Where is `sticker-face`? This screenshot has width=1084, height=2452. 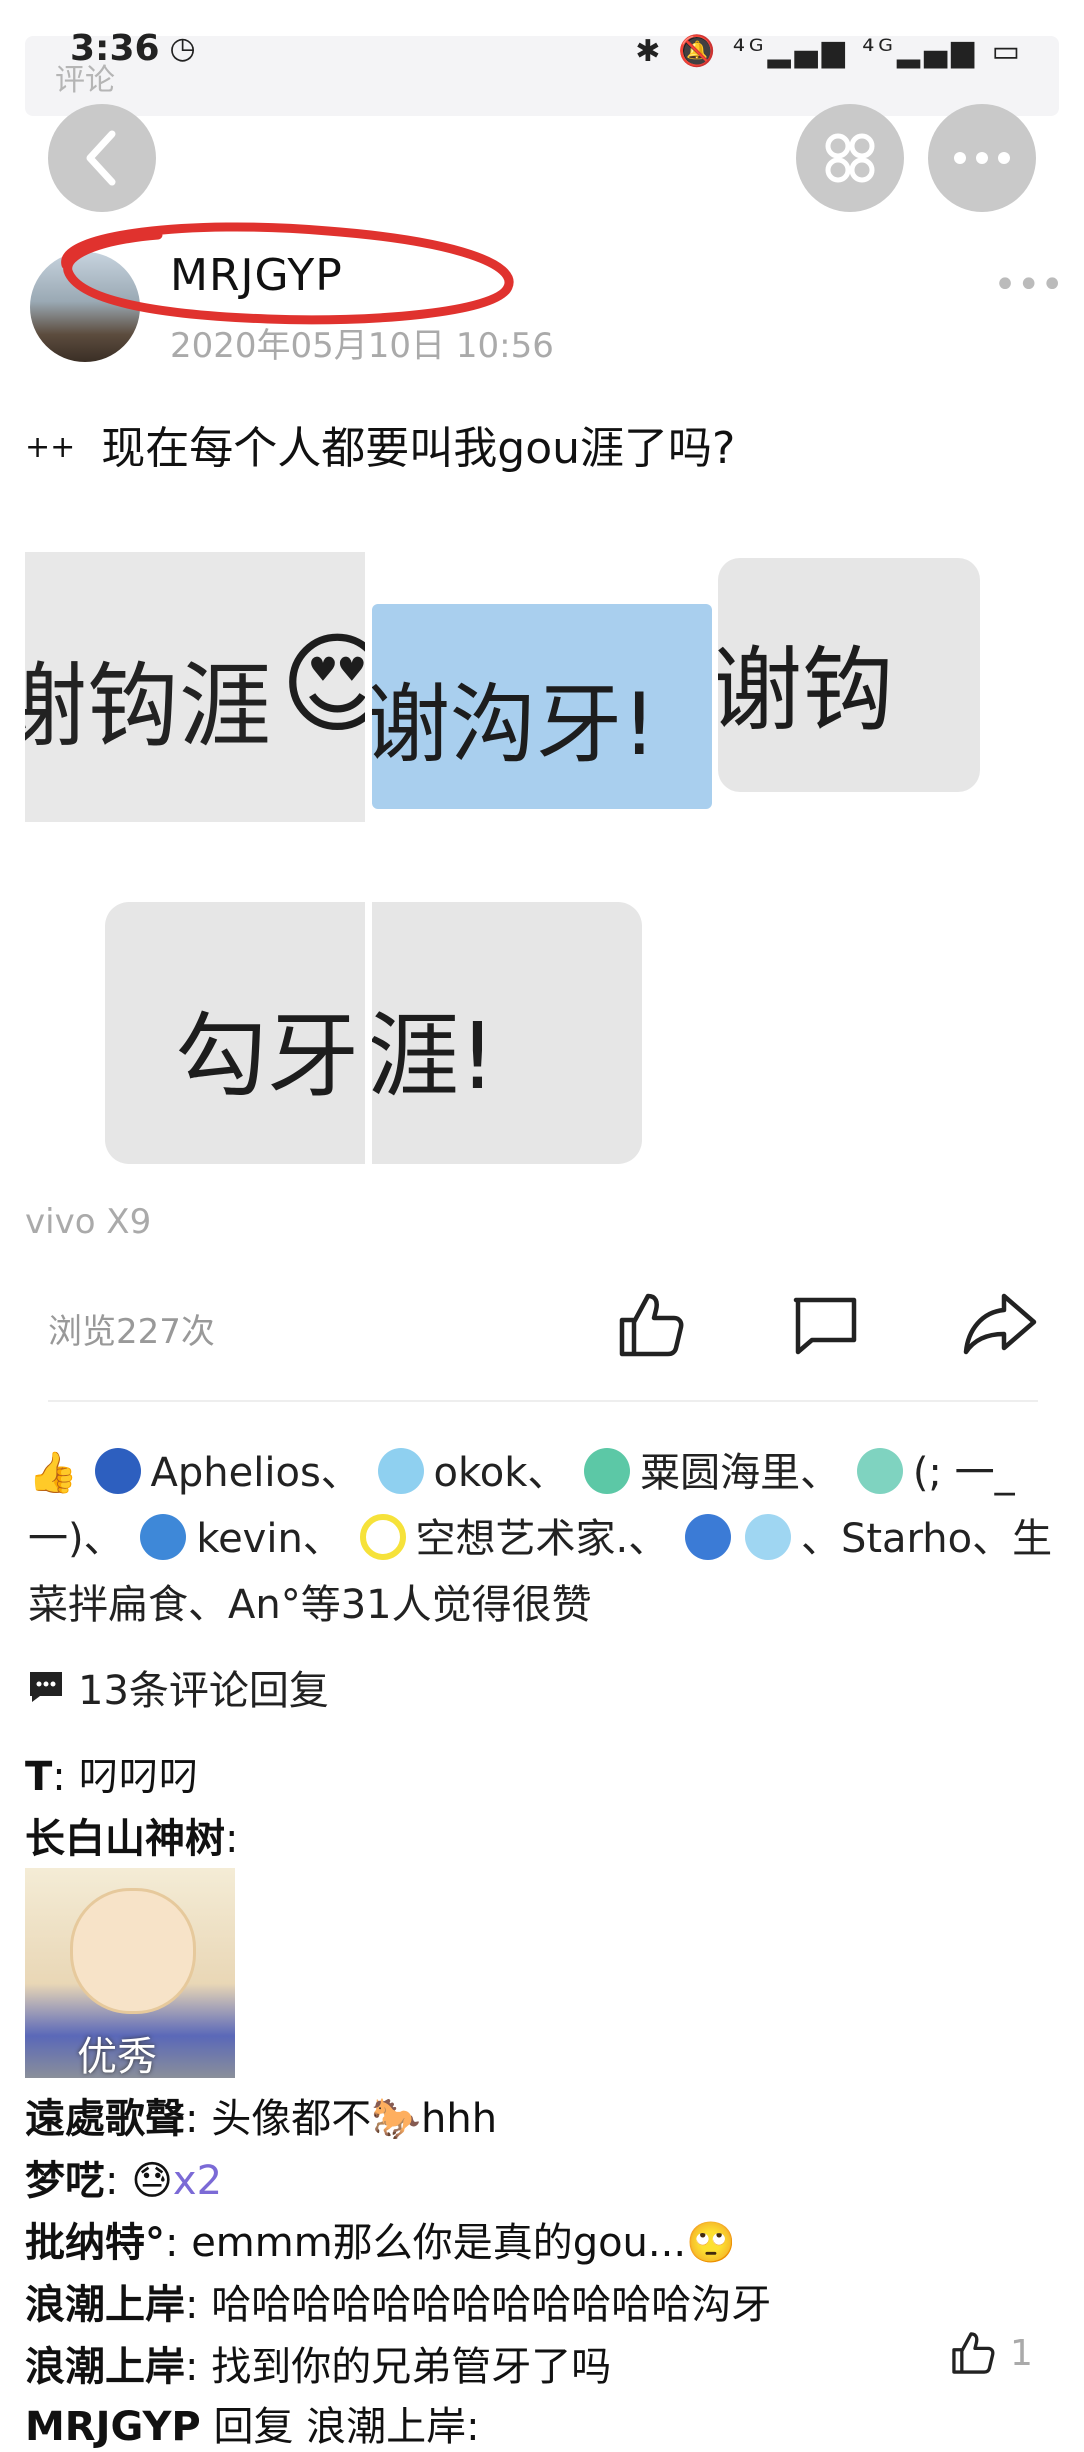 sticker-face is located at coordinates (133, 1951).